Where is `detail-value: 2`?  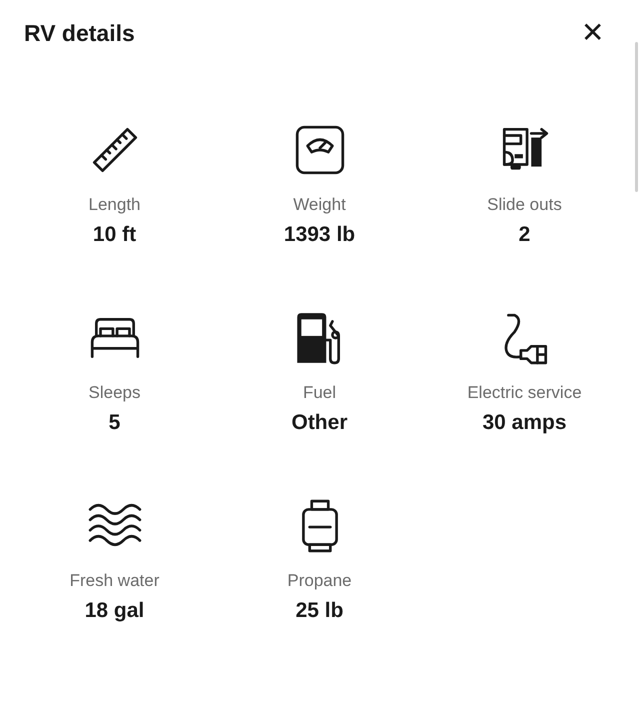 detail-value: 2 is located at coordinates (524, 235).